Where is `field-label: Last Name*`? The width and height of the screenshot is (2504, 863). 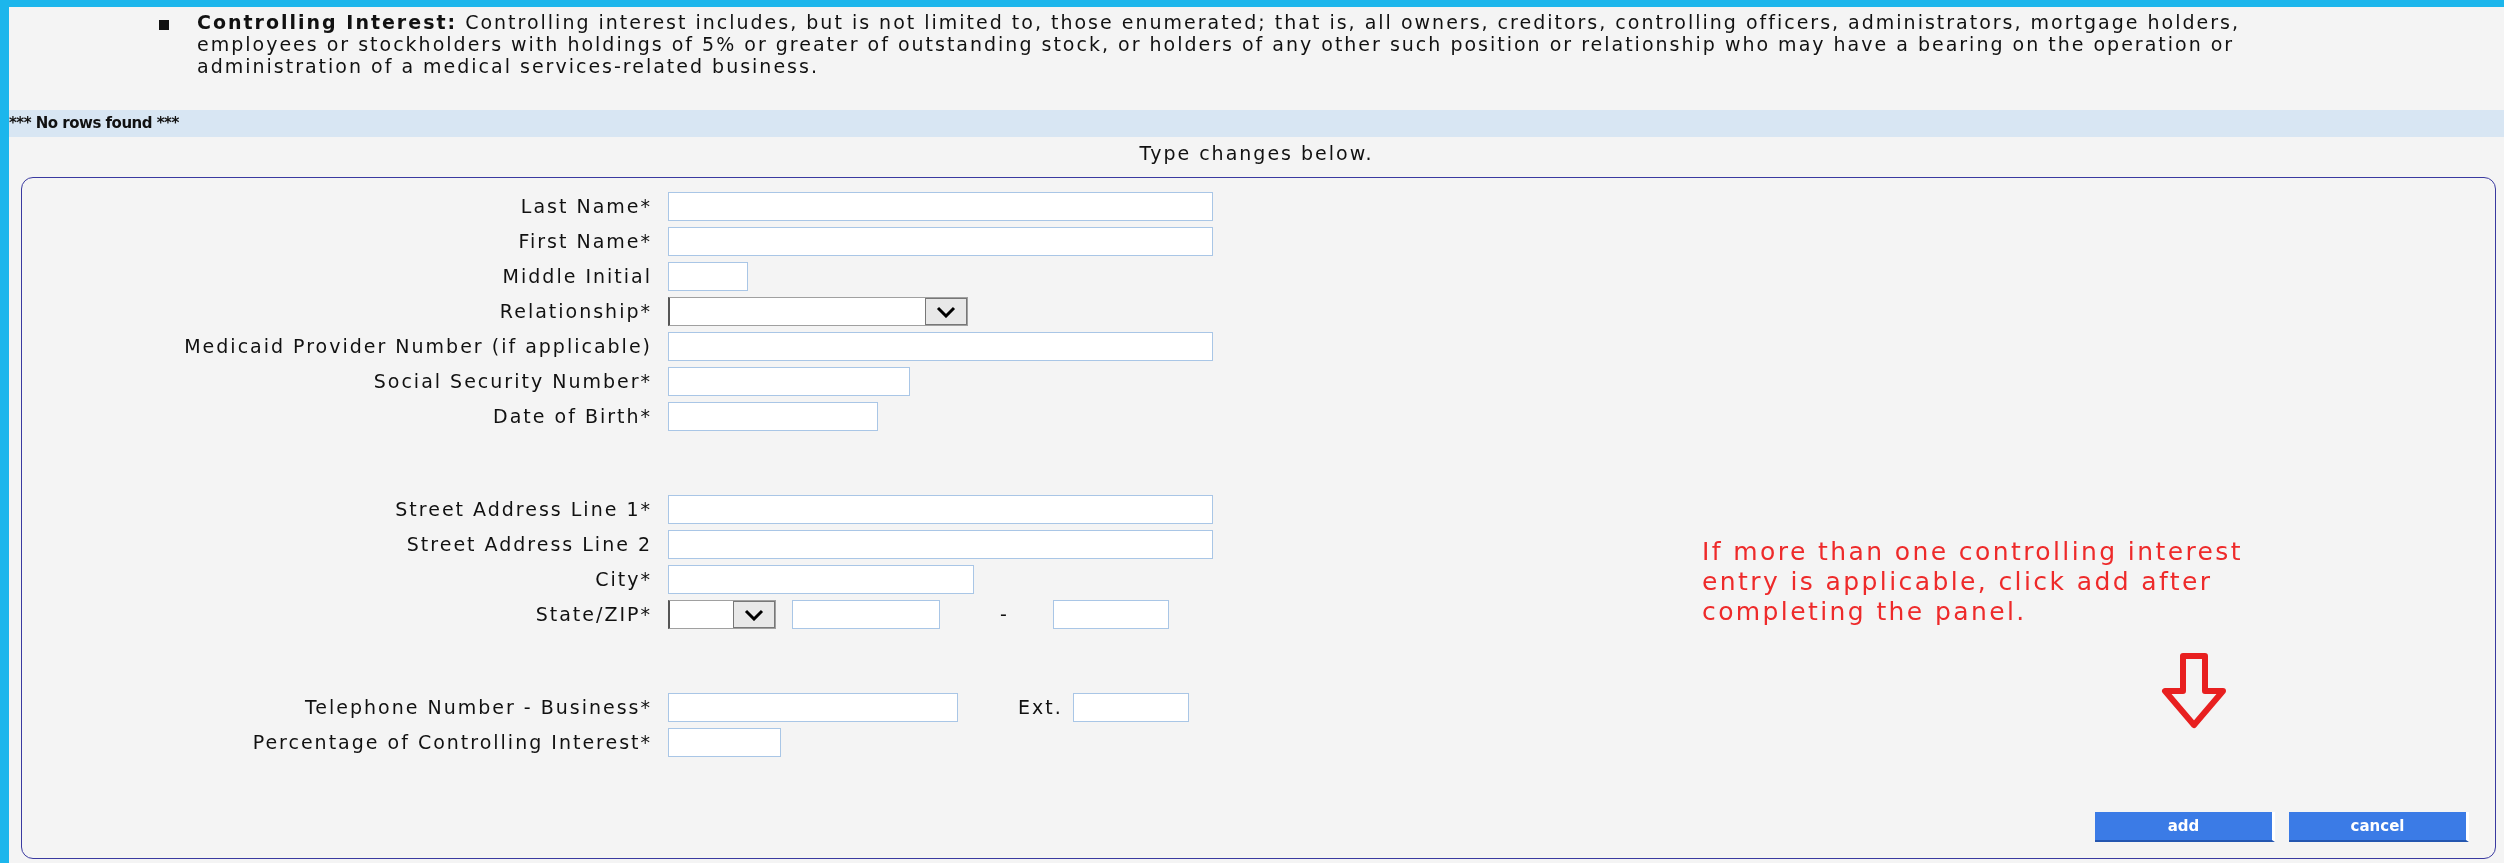 field-label: Last Name* is located at coordinates (585, 206).